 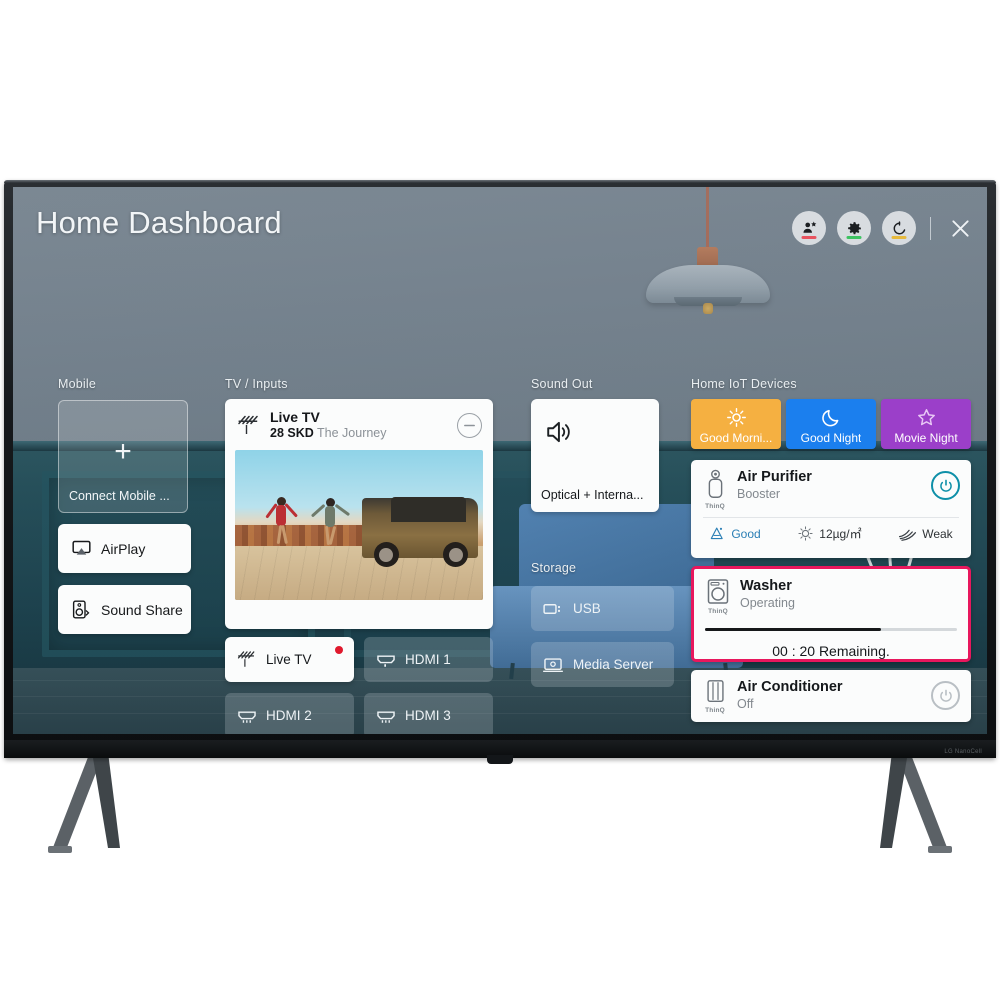 What do you see at coordinates (766, 586) in the screenshot?
I see `washer-name: Washer` at bounding box center [766, 586].